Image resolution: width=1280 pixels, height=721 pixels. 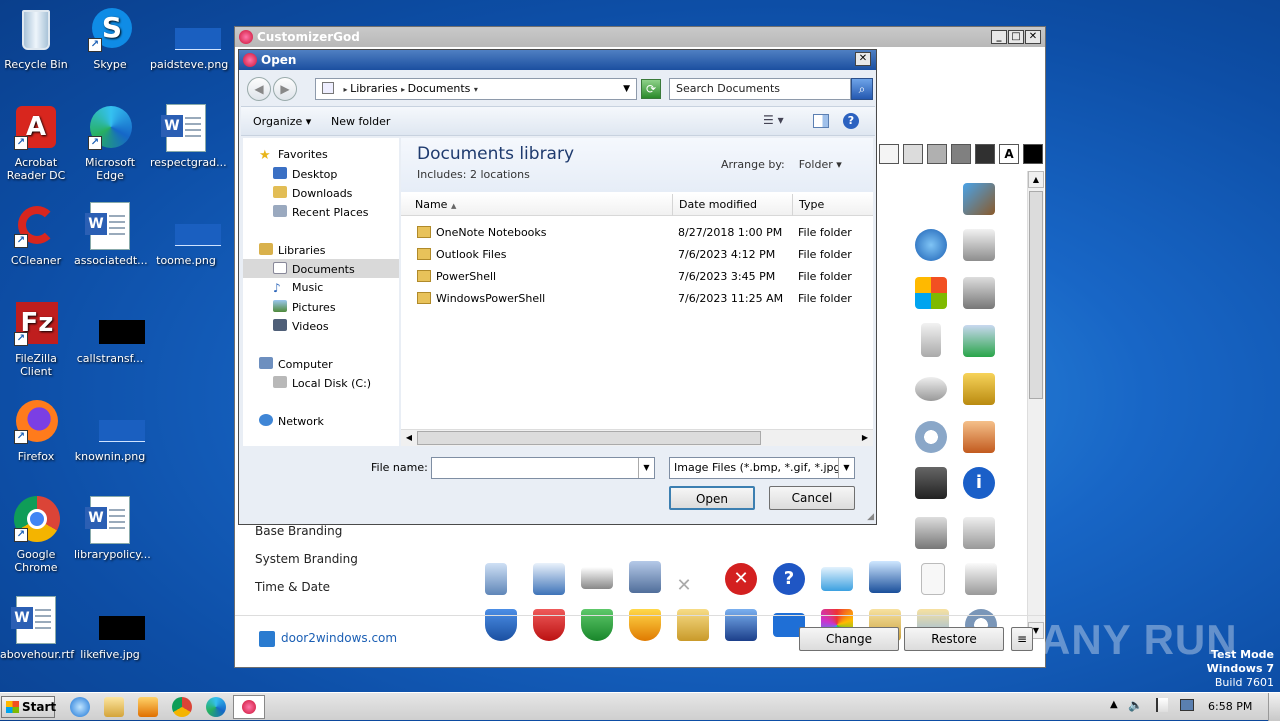 I want to click on nav-desktop: Desktop, so click(x=305, y=174).